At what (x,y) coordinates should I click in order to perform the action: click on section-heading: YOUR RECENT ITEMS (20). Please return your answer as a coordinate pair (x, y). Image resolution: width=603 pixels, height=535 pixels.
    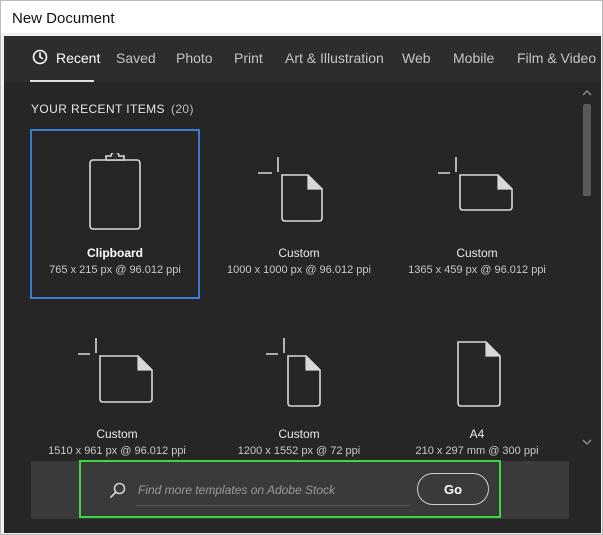
    Looking at the image, I should click on (112, 109).